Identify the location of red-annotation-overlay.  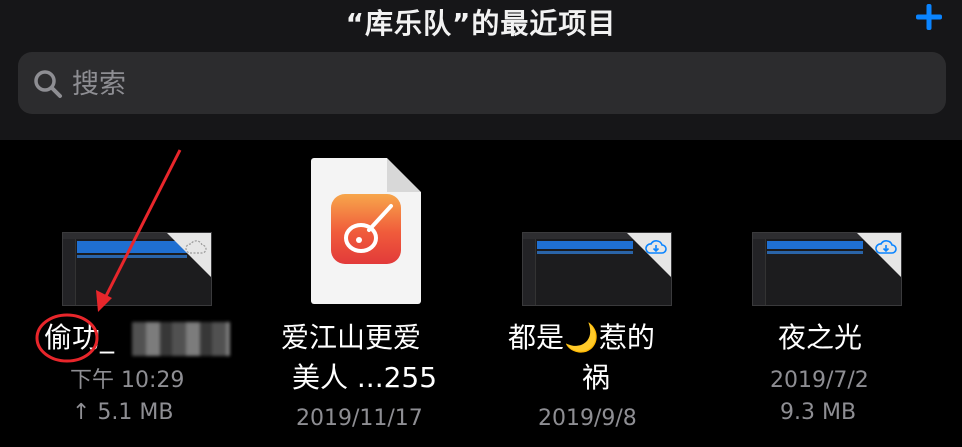
(108, 256).